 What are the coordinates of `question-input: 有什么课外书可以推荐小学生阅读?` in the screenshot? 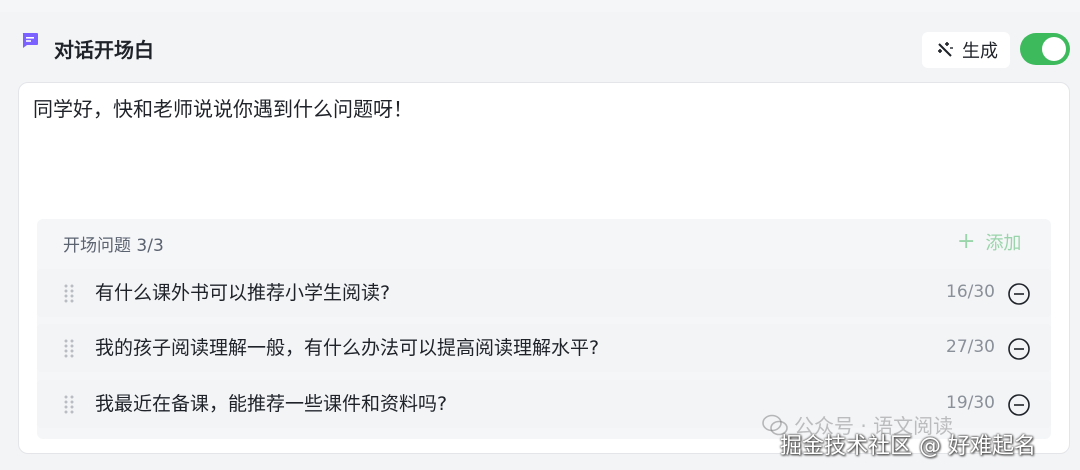 It's located at (242, 293).